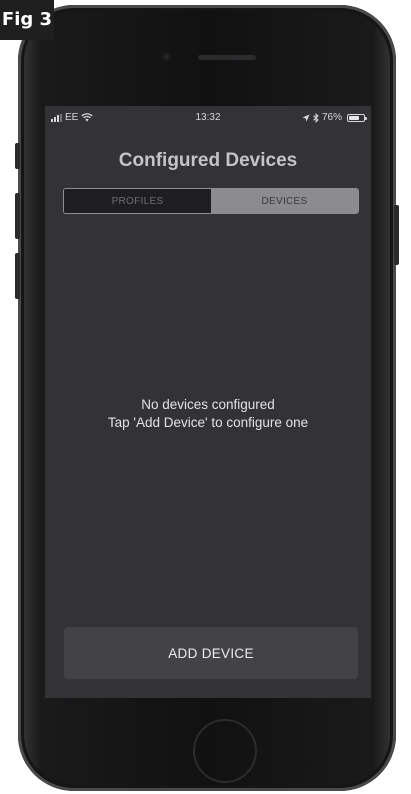 This screenshot has width=411, height=794. Describe the element at coordinates (17, 156) in the screenshot. I see `mute-switch` at that location.